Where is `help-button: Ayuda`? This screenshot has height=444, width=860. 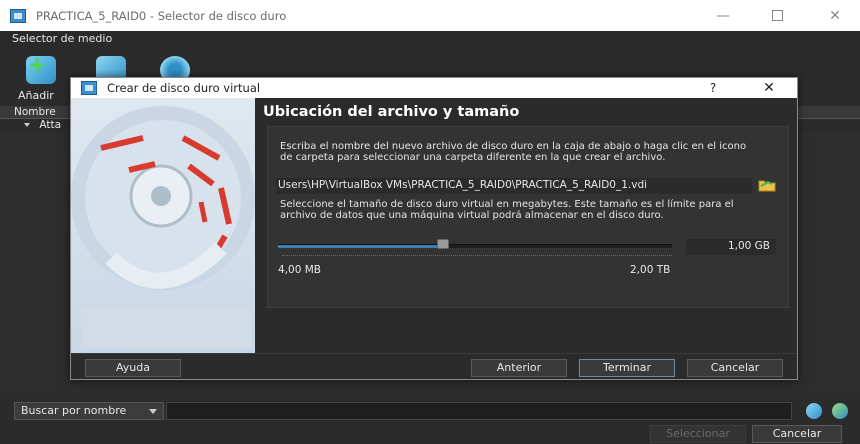 help-button: Ayuda is located at coordinates (133, 368).